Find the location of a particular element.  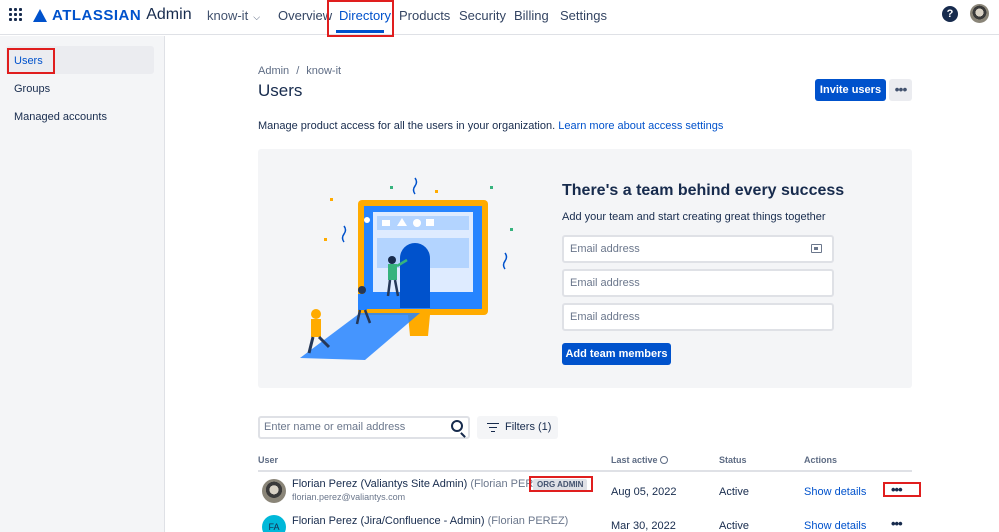

filters-label: Filters (1) is located at coordinates (528, 427).